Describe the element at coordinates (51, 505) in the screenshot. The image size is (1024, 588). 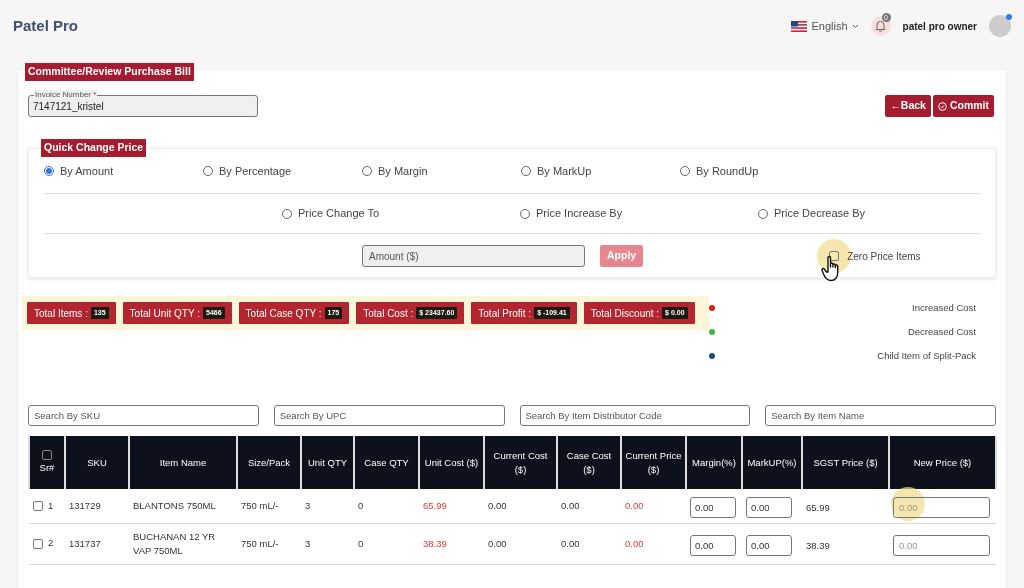
I see `row-number: 1` at that location.